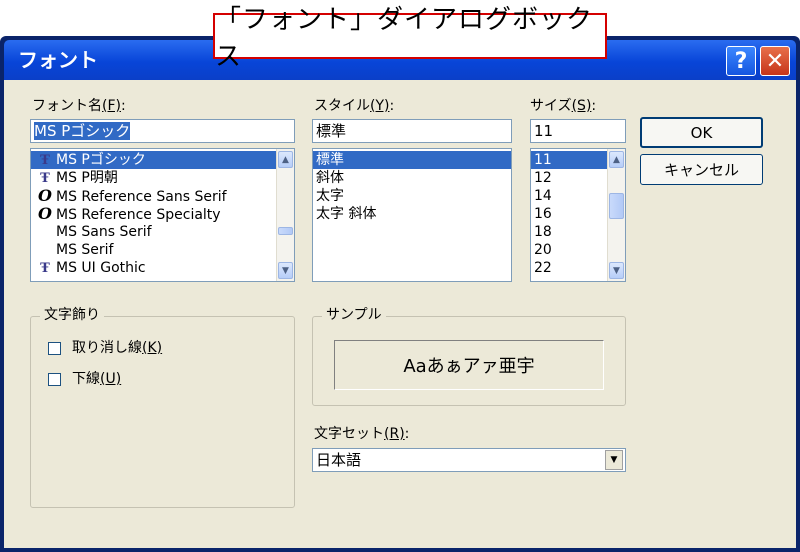  What do you see at coordinates (354, 106) in the screenshot?
I see `style-label: スタイル(Y):` at bounding box center [354, 106].